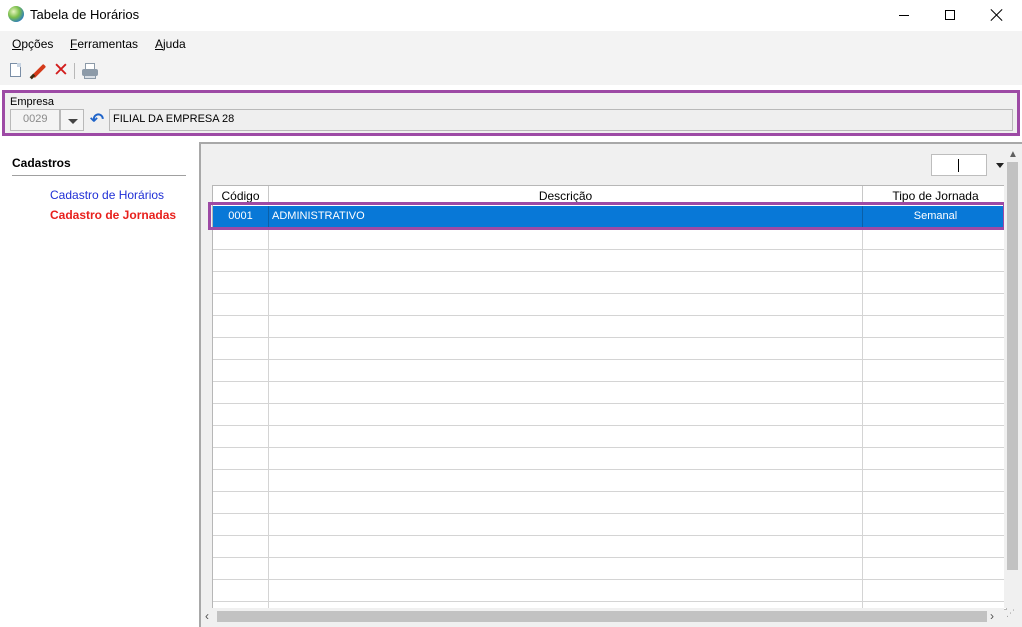  I want to click on maximize-icon, so click(950, 15).